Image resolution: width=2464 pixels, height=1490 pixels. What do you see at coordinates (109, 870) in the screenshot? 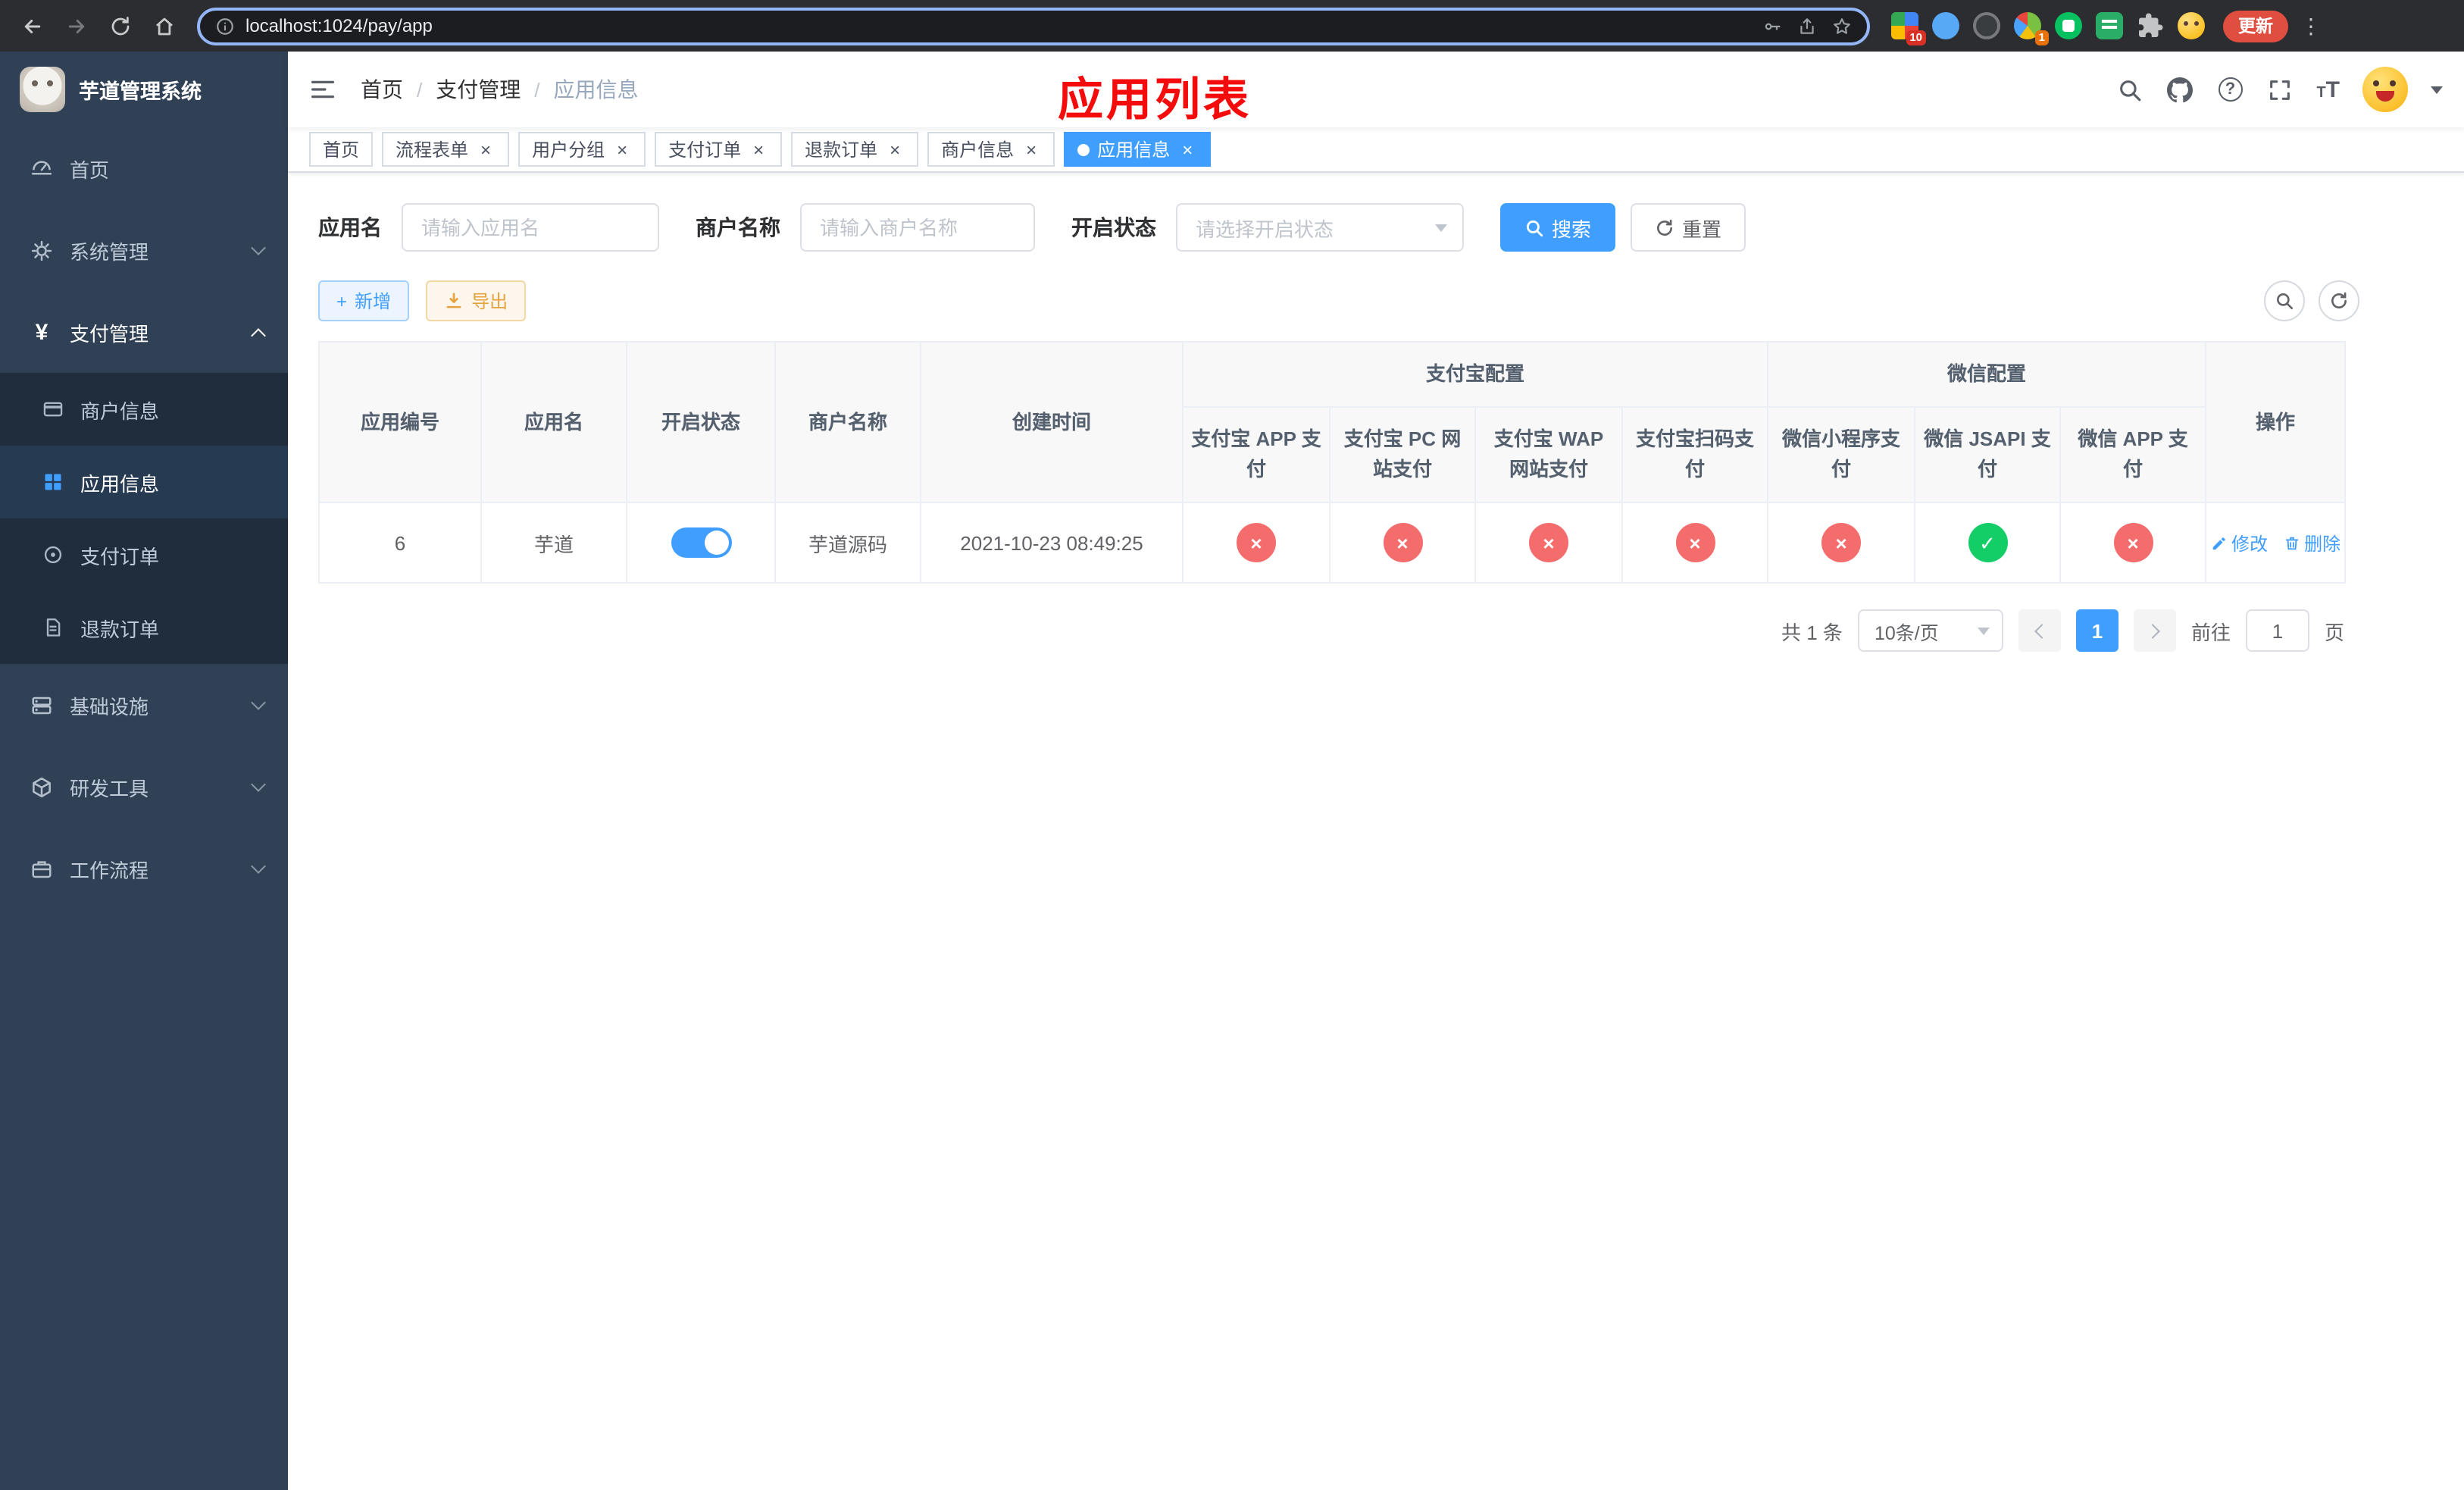
I see `sidebar-item-label: 工作流程` at bounding box center [109, 870].